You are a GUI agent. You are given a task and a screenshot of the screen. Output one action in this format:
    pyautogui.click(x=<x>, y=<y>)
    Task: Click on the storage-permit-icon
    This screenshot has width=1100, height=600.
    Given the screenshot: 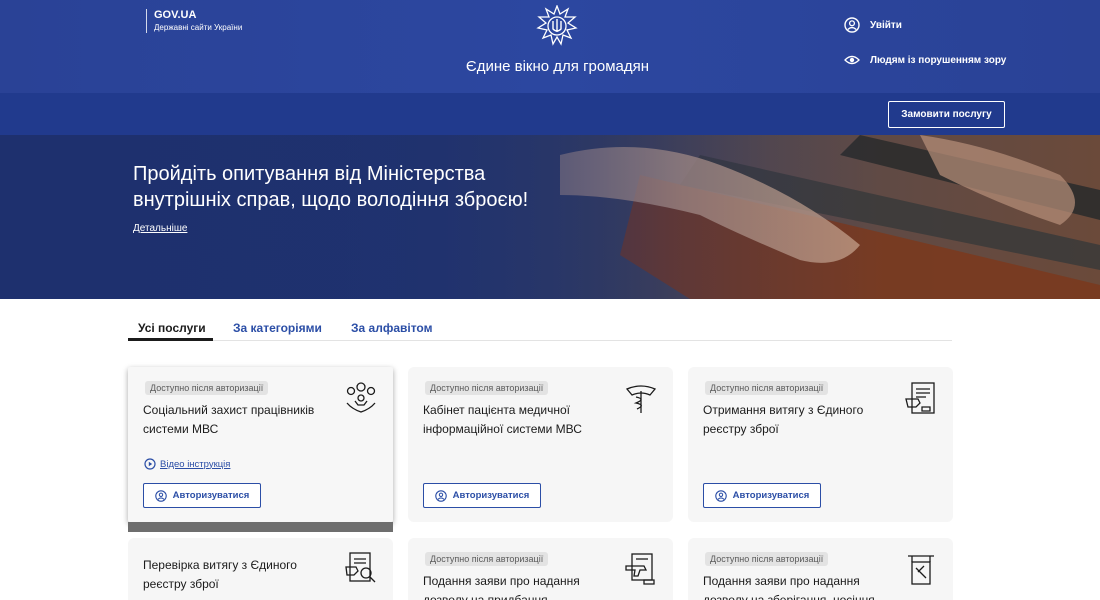 What is the action you would take?
    pyautogui.click(x=921, y=570)
    